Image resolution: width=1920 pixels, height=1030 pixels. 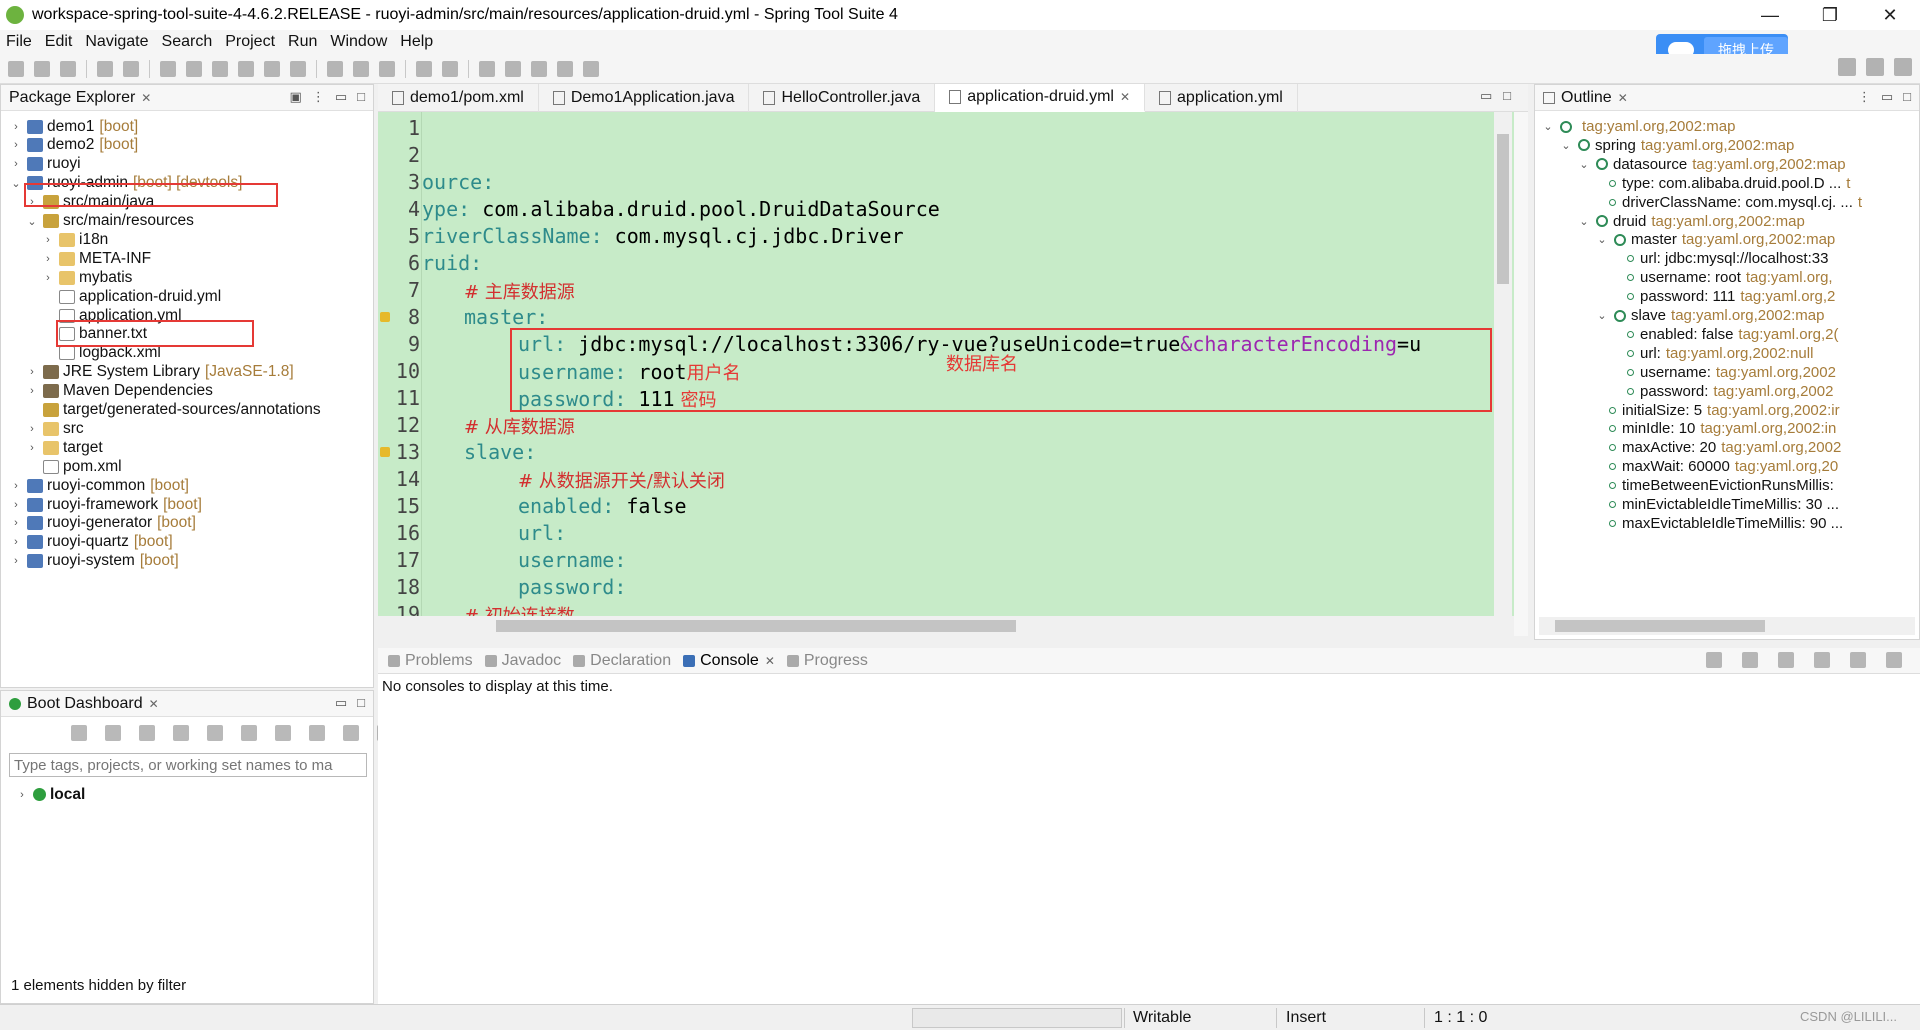 I want to click on code-line: slave:, so click(x=500, y=453).